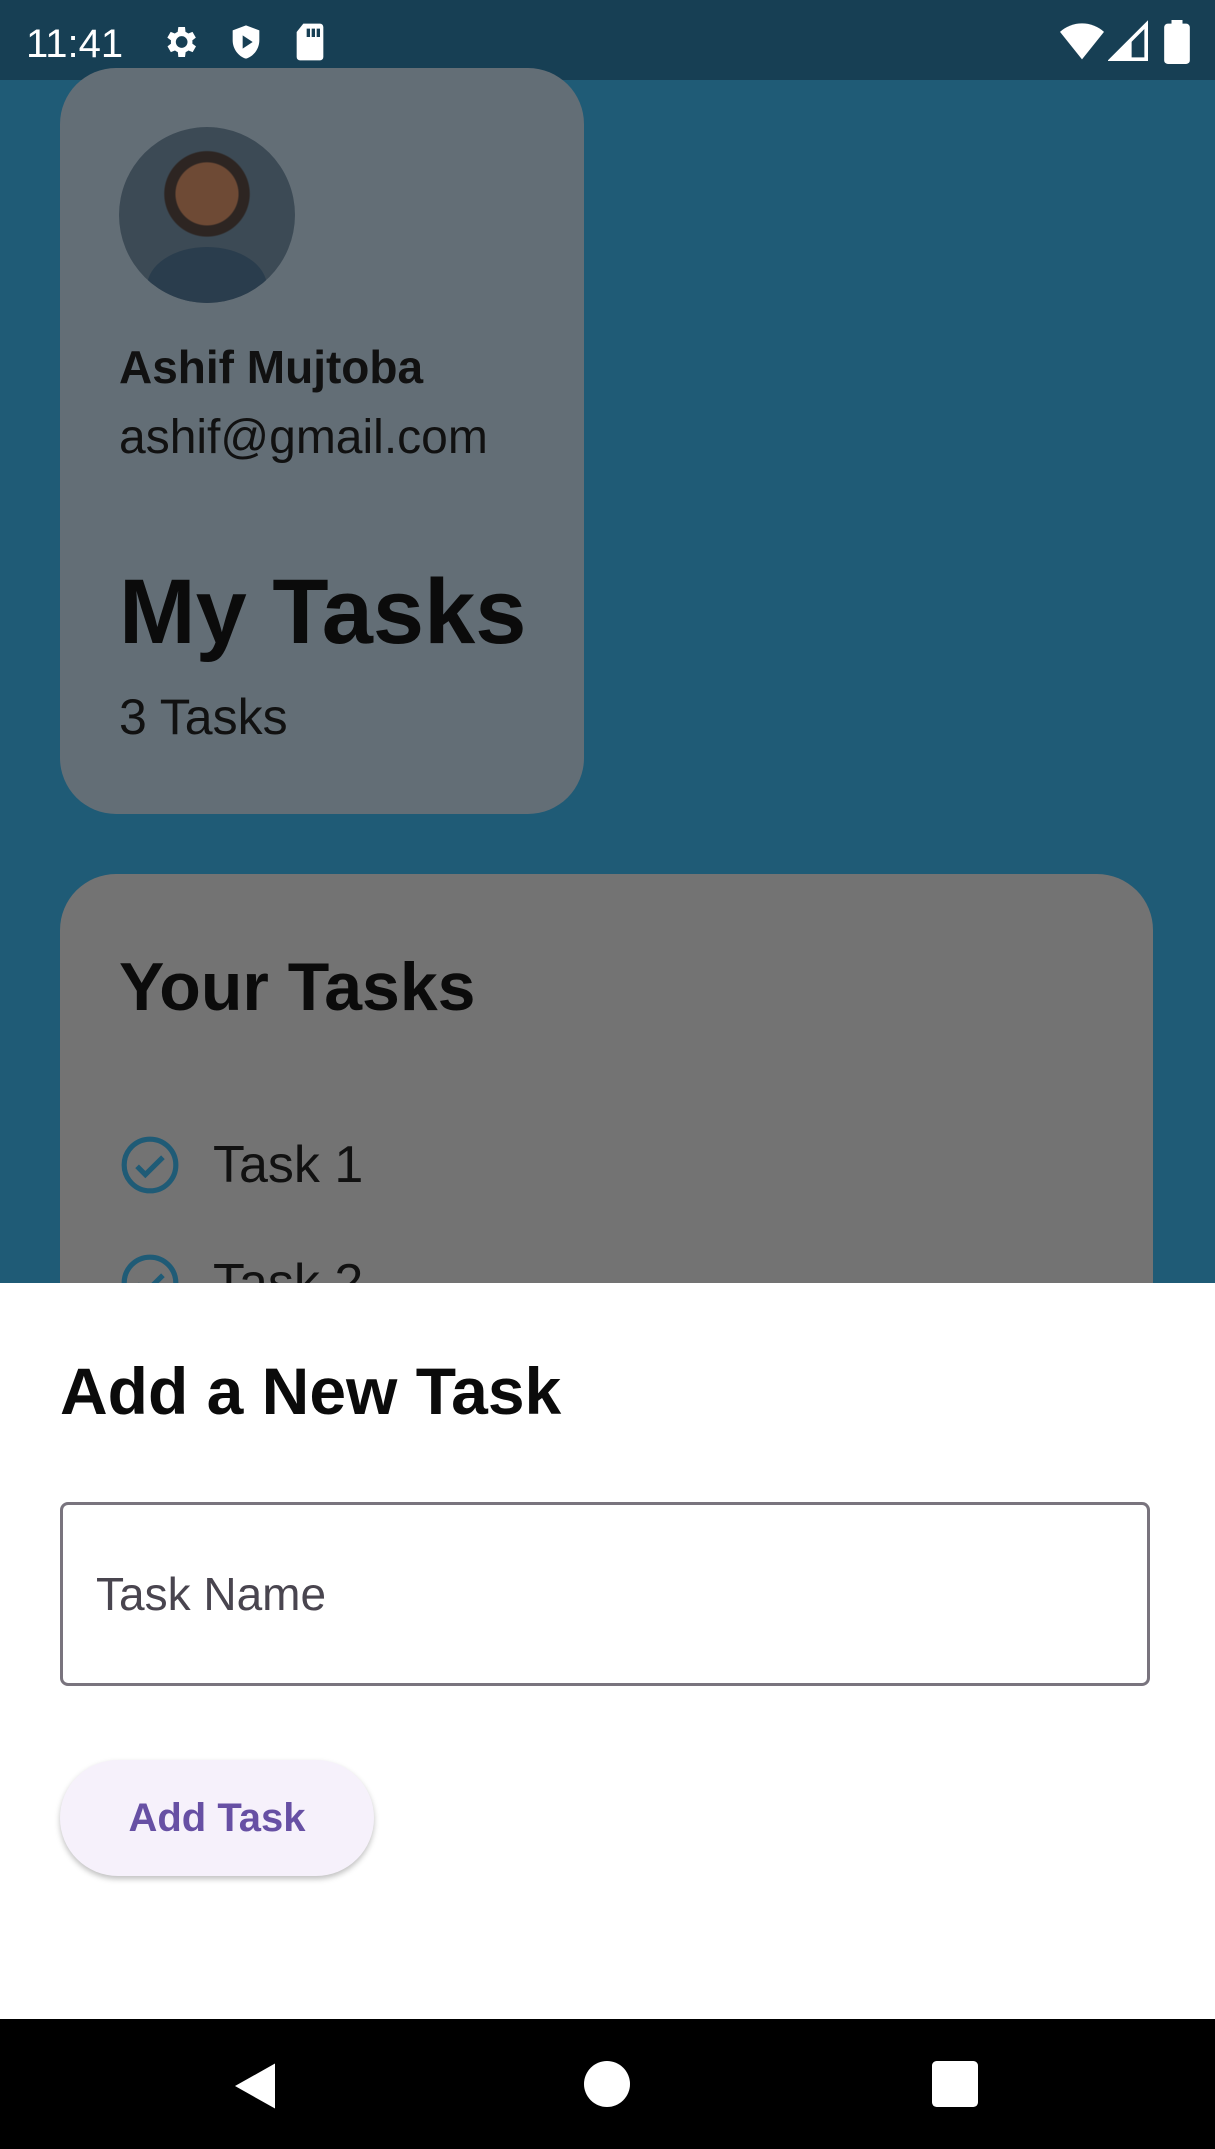 The height and width of the screenshot is (2149, 1215). Describe the element at coordinates (1128, 40) in the screenshot. I see `signal-icon` at that location.